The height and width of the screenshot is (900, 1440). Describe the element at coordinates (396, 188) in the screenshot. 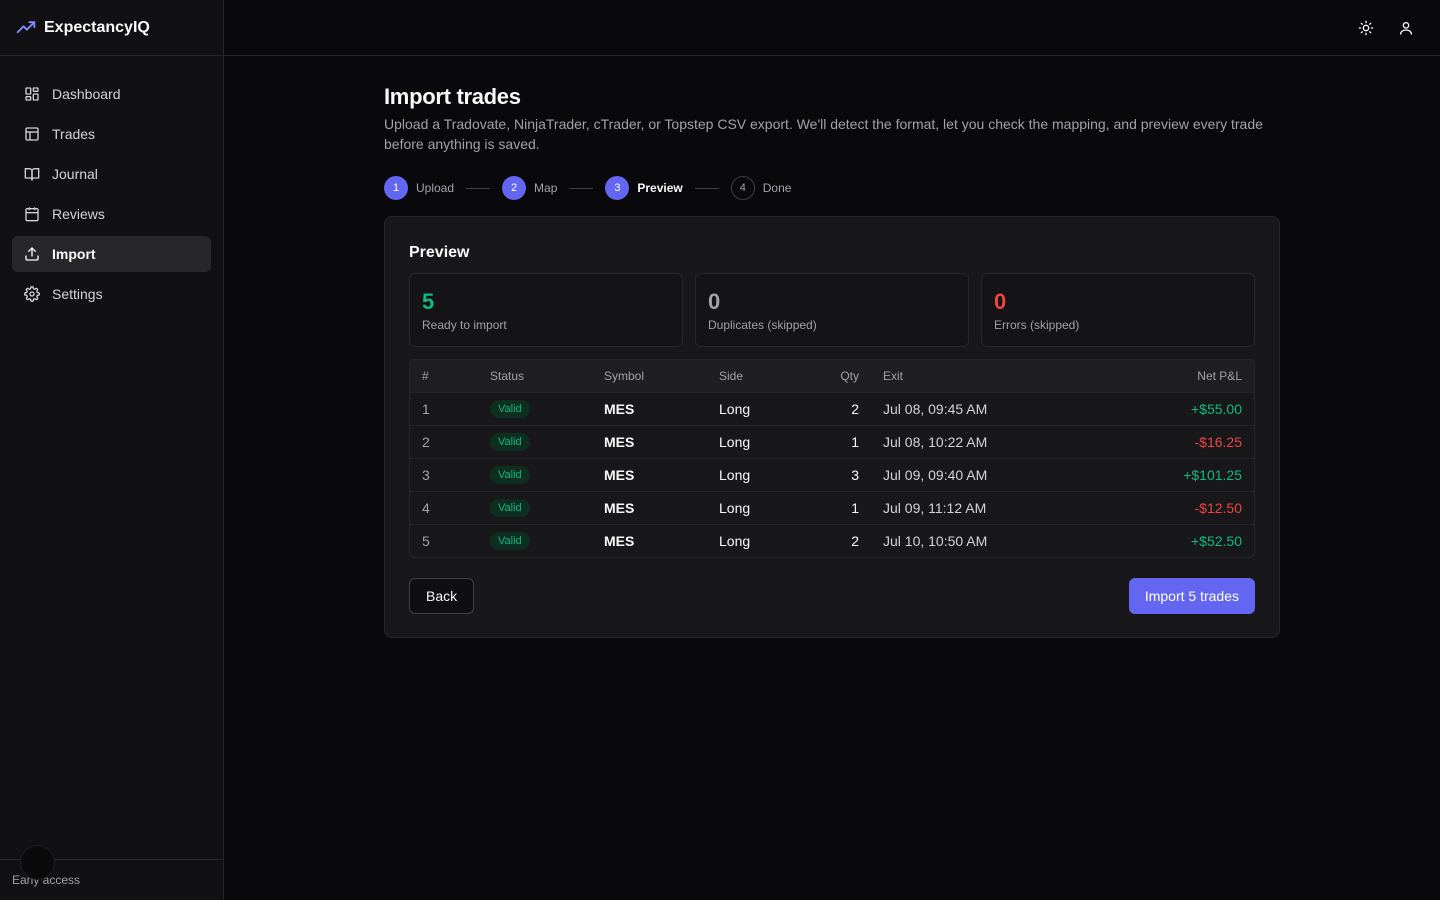

I see `step-number: 1` at that location.